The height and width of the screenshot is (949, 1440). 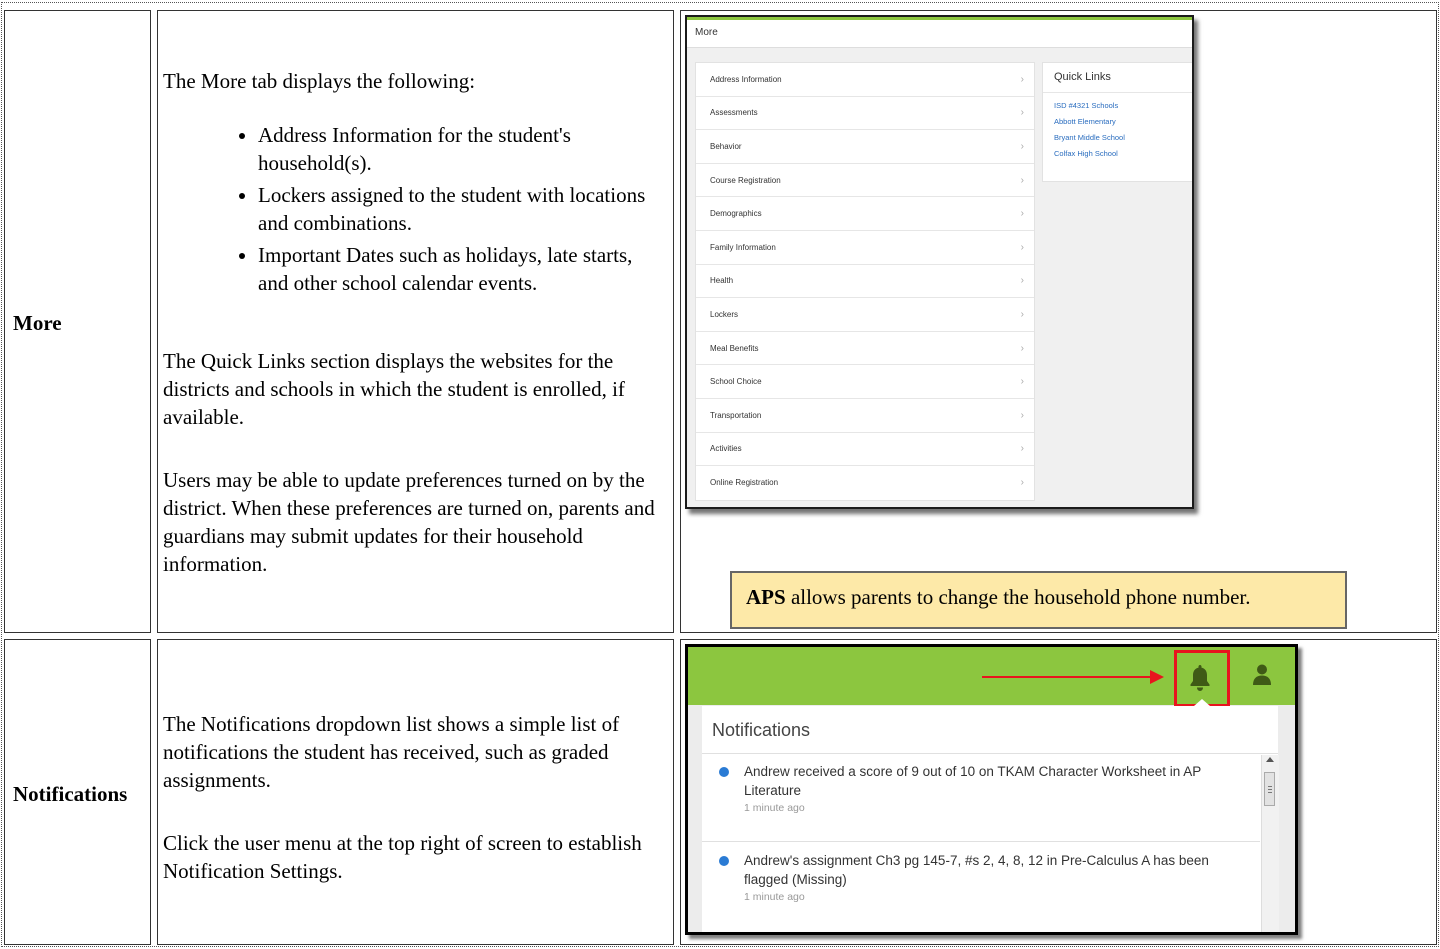 What do you see at coordinates (743, 247) in the screenshot?
I see `menu-item-label: Family Information` at bounding box center [743, 247].